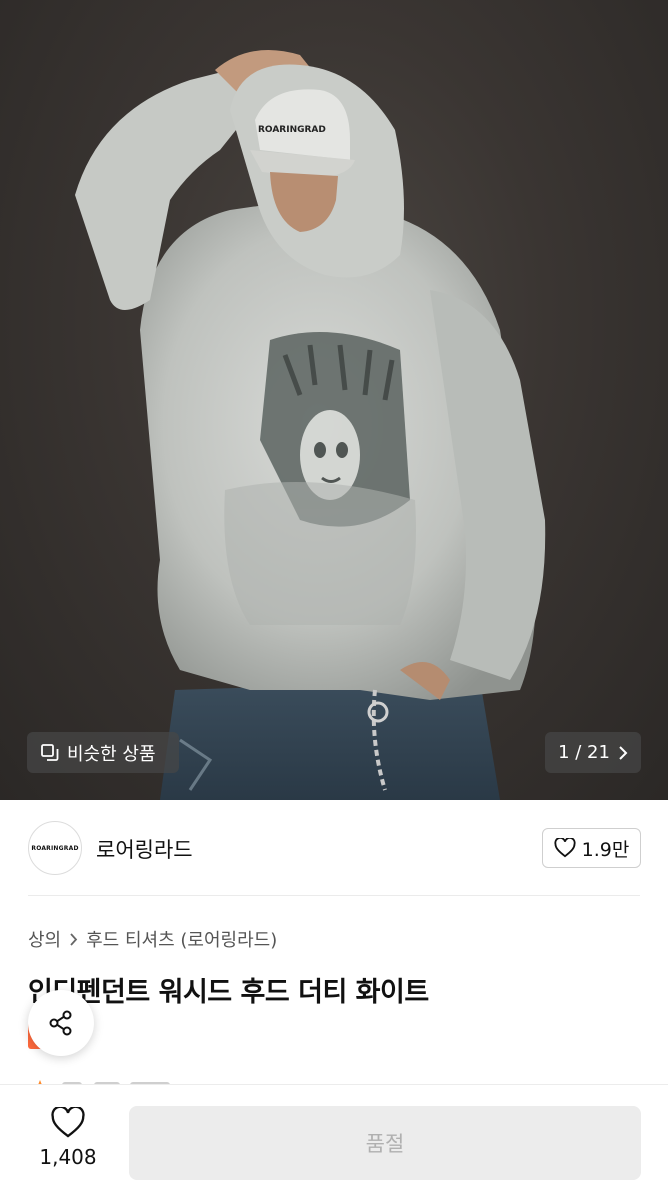  What do you see at coordinates (334, 848) in the screenshot?
I see `brand-row: ROARINGRAD 로어링라드 1.9만` at bounding box center [334, 848].